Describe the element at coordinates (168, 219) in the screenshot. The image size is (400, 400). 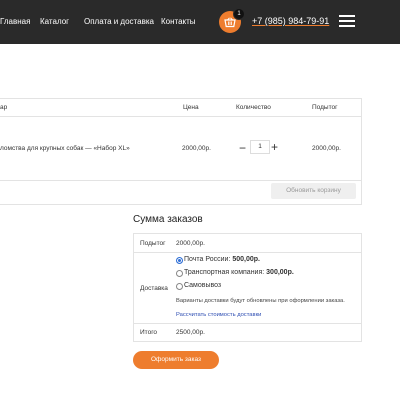
I see `cart-totals-title: Сумма заказов` at that location.